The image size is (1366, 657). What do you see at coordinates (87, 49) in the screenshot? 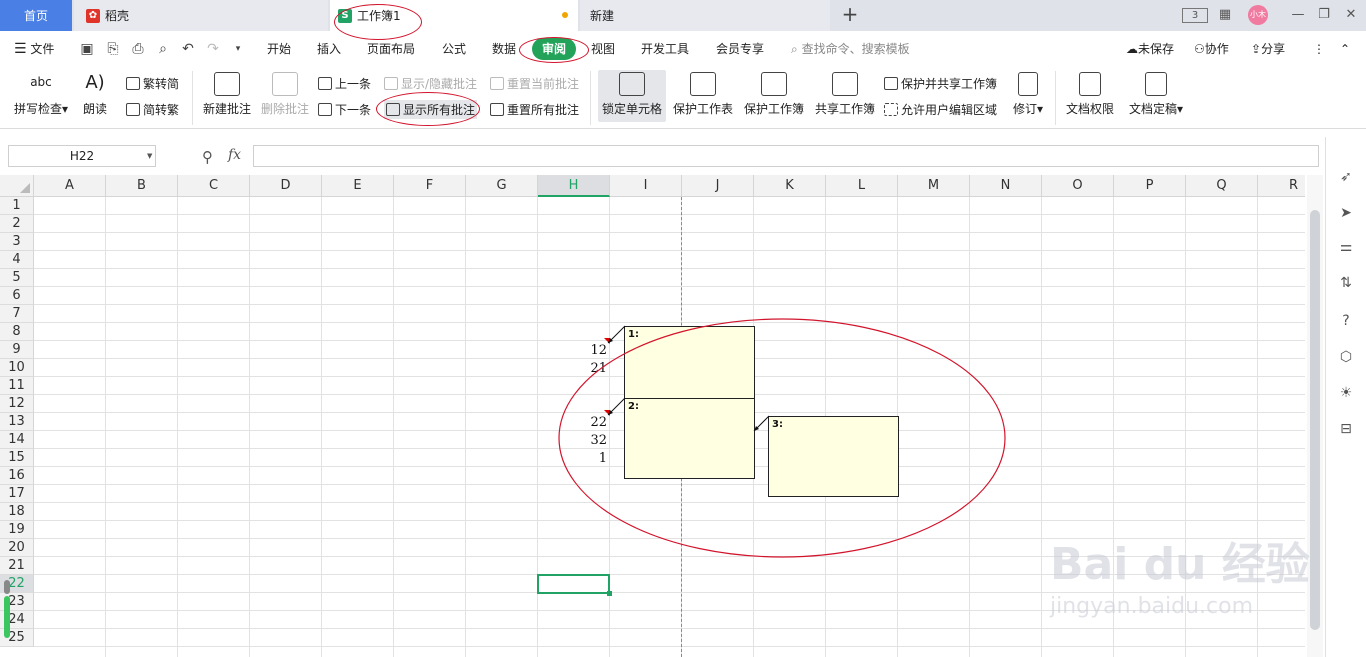
I see `save-icon: ▣` at bounding box center [87, 49].